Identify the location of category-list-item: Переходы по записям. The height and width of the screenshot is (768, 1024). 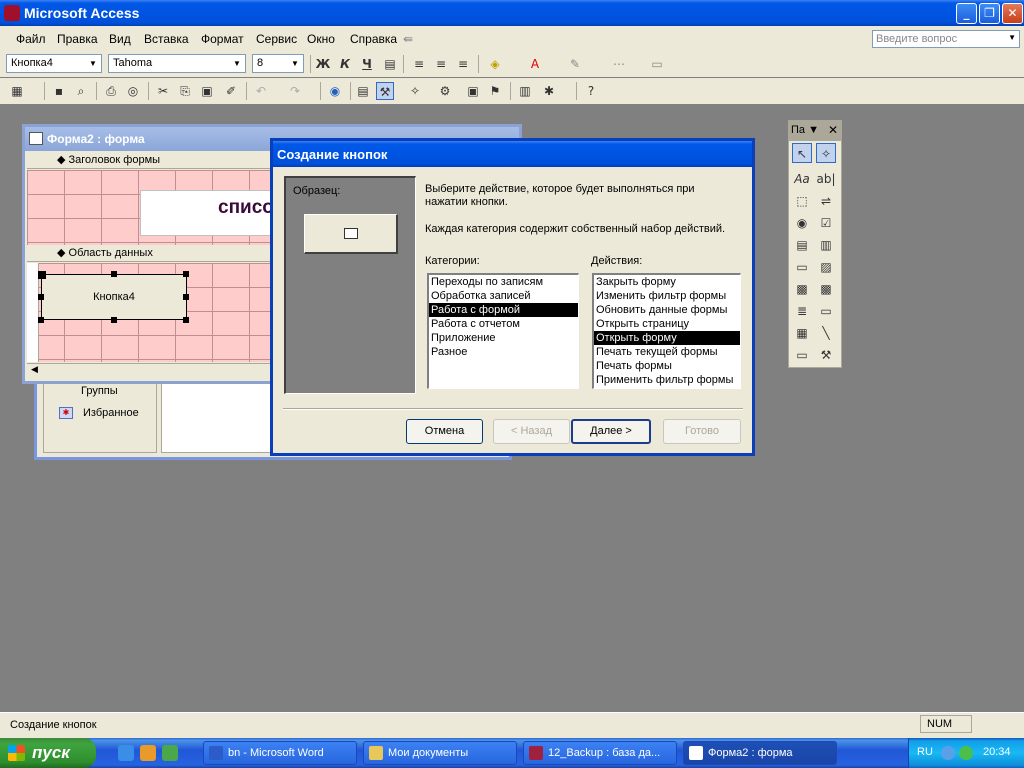
(503, 282).